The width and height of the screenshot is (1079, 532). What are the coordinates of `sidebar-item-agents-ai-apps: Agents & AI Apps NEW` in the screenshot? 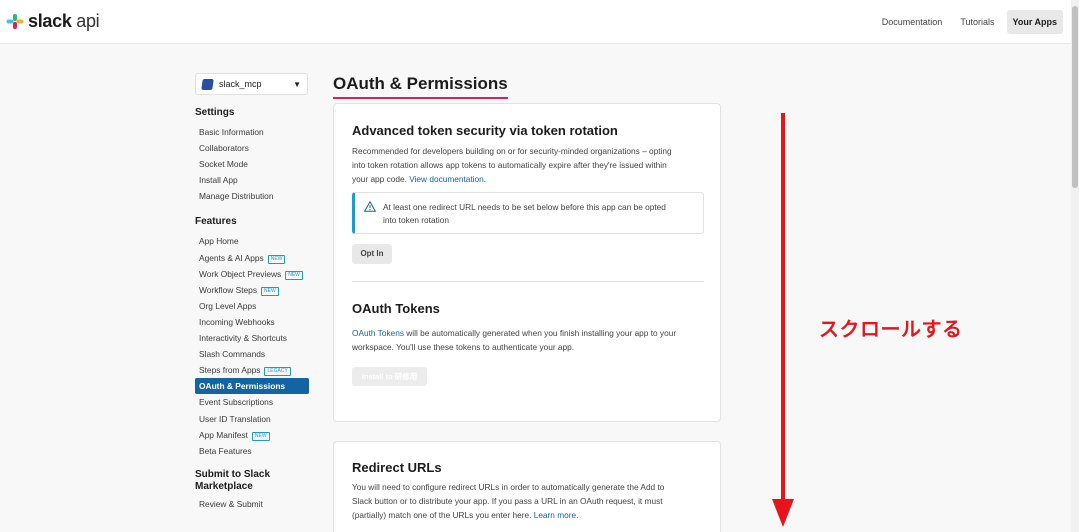 It's located at (252, 258).